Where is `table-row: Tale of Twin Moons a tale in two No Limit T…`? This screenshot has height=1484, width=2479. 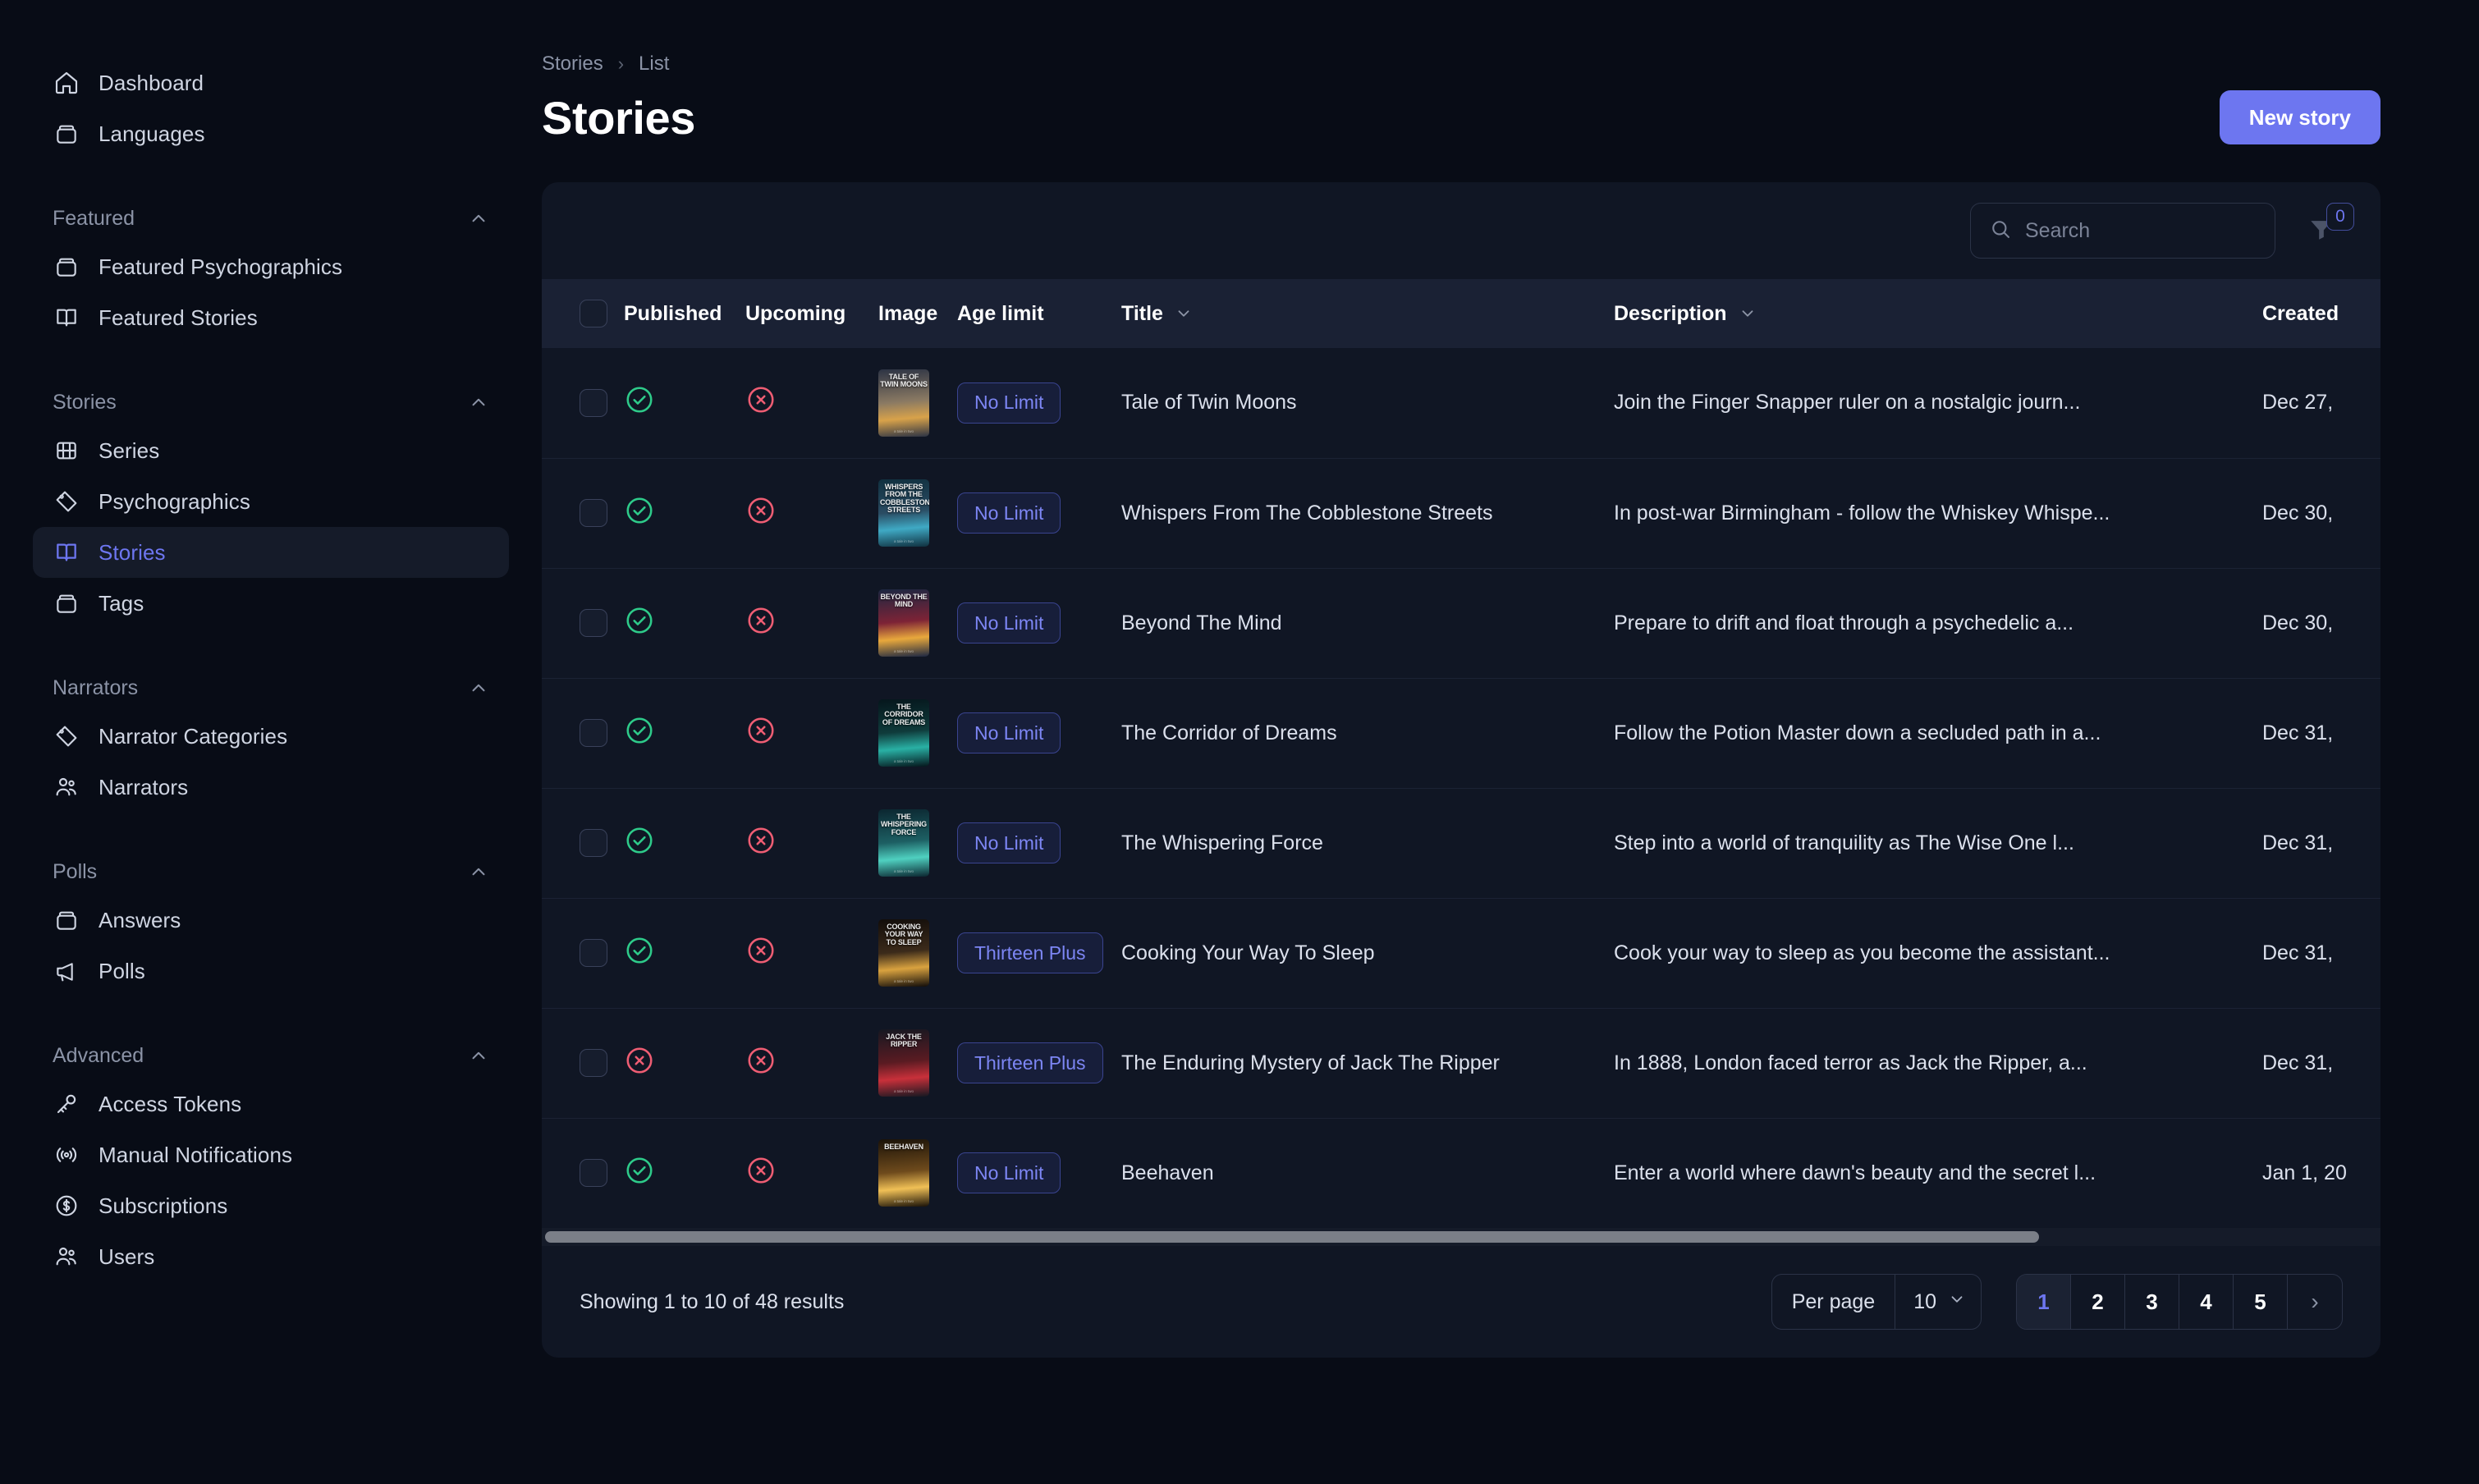
table-row: Tale of Twin Moons a tale in two No Limit T… is located at coordinates (1461, 403).